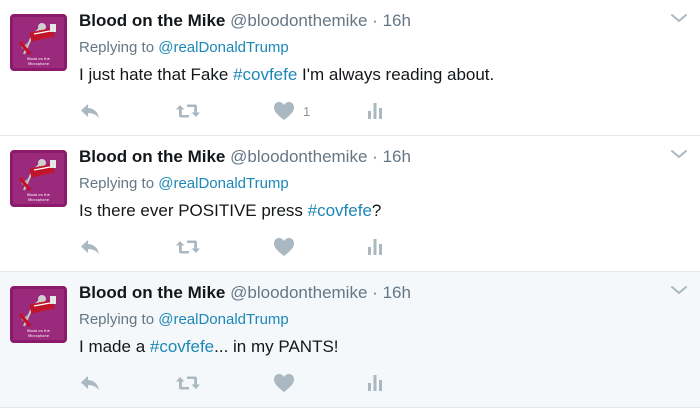  What do you see at coordinates (193, 210) in the screenshot?
I see `tweet-text-before: Is there ever POSITIVE press` at bounding box center [193, 210].